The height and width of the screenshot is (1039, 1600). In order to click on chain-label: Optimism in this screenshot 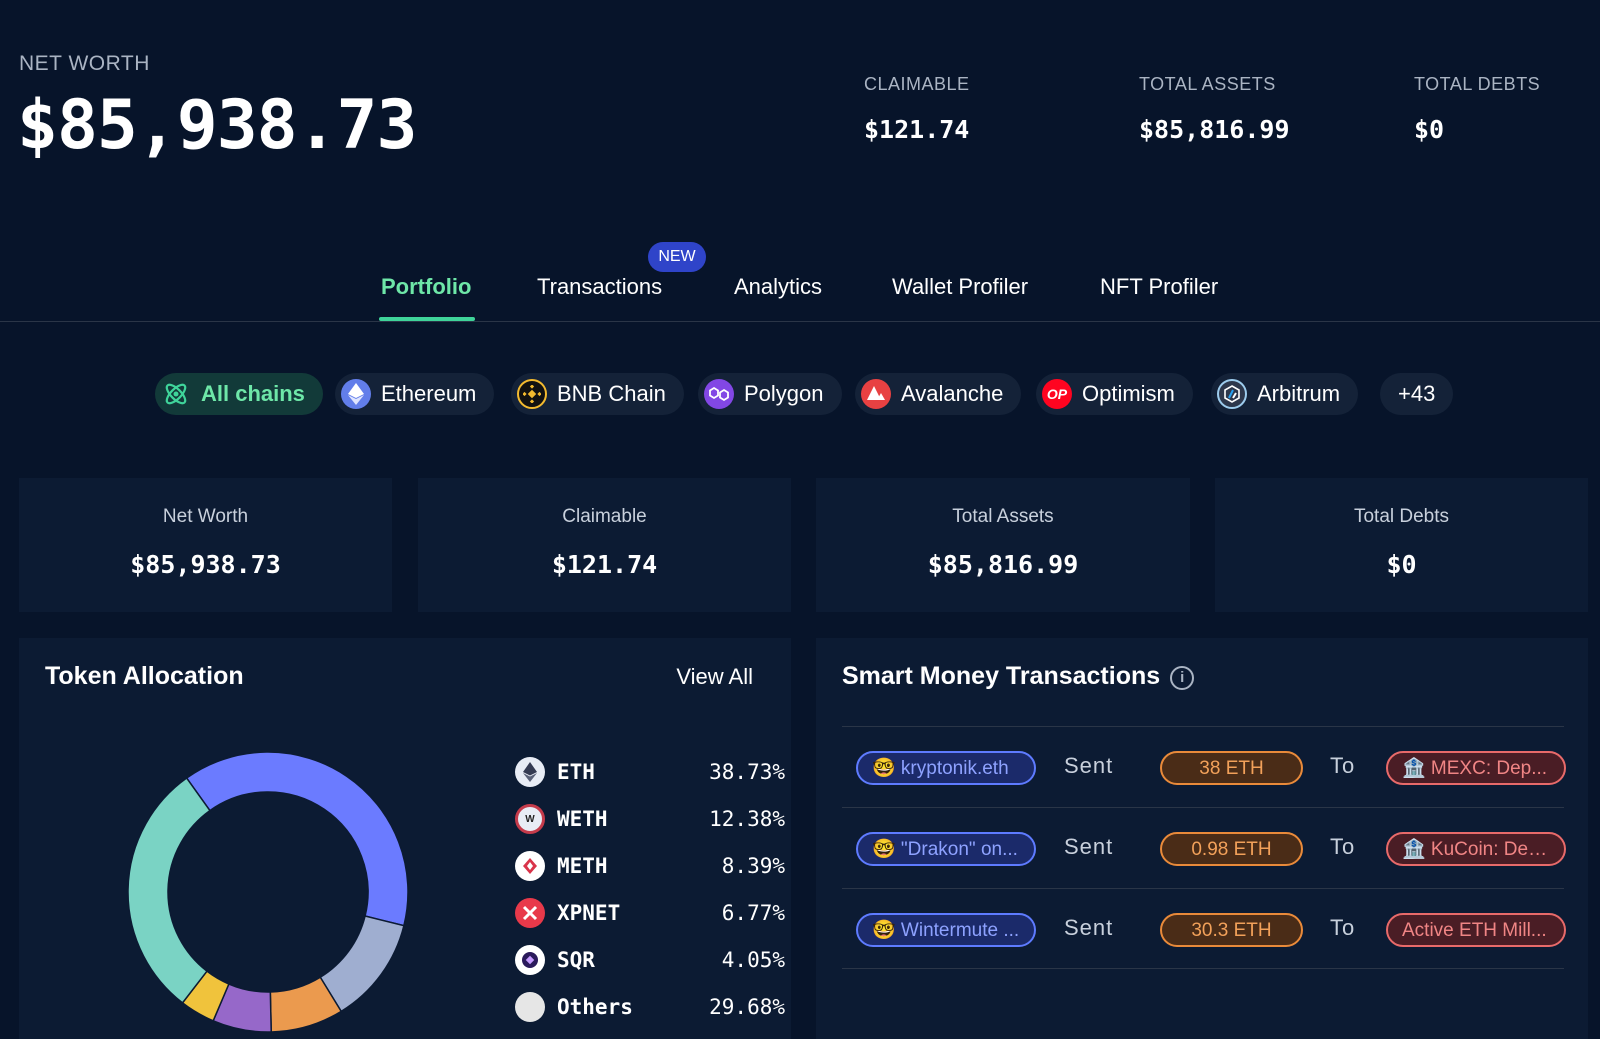, I will do `click(1128, 393)`.